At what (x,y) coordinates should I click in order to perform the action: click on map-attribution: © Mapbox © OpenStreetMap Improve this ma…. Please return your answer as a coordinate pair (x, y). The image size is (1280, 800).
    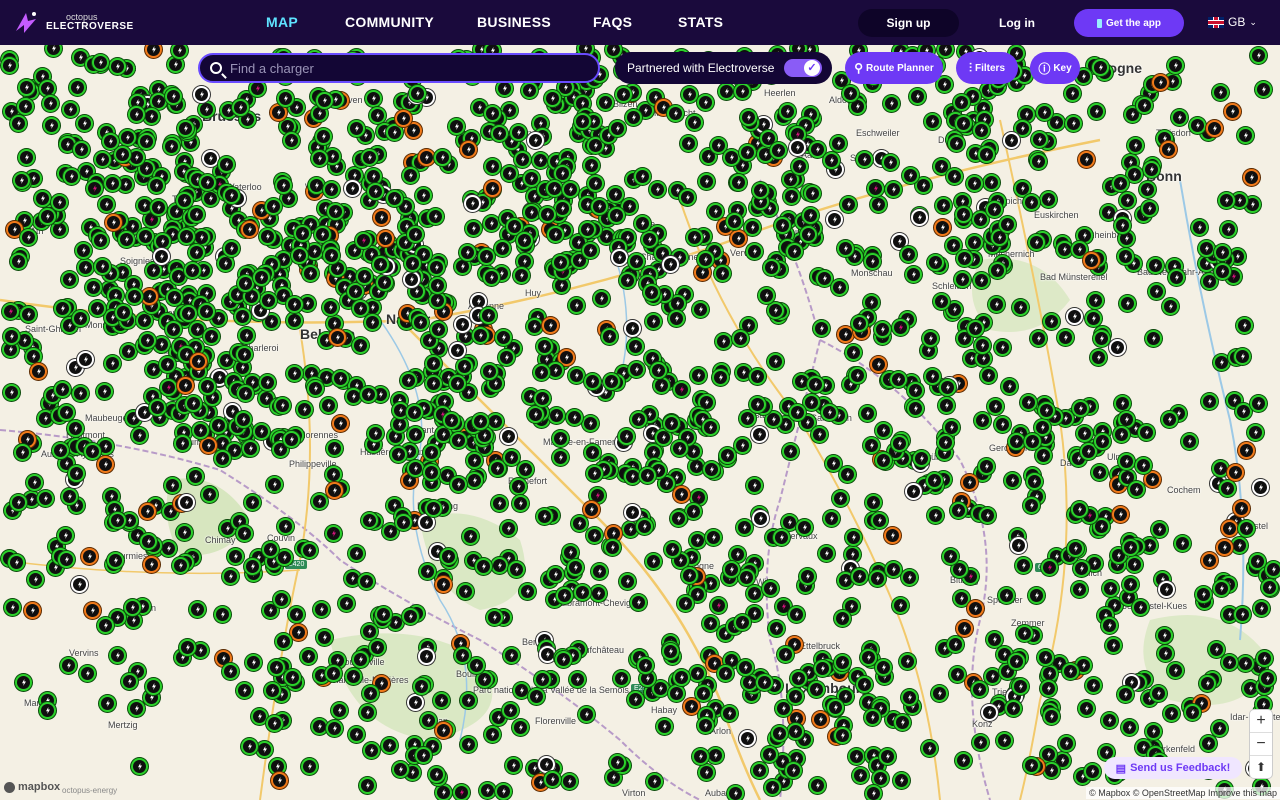
    Looking at the image, I should click on (1183, 793).